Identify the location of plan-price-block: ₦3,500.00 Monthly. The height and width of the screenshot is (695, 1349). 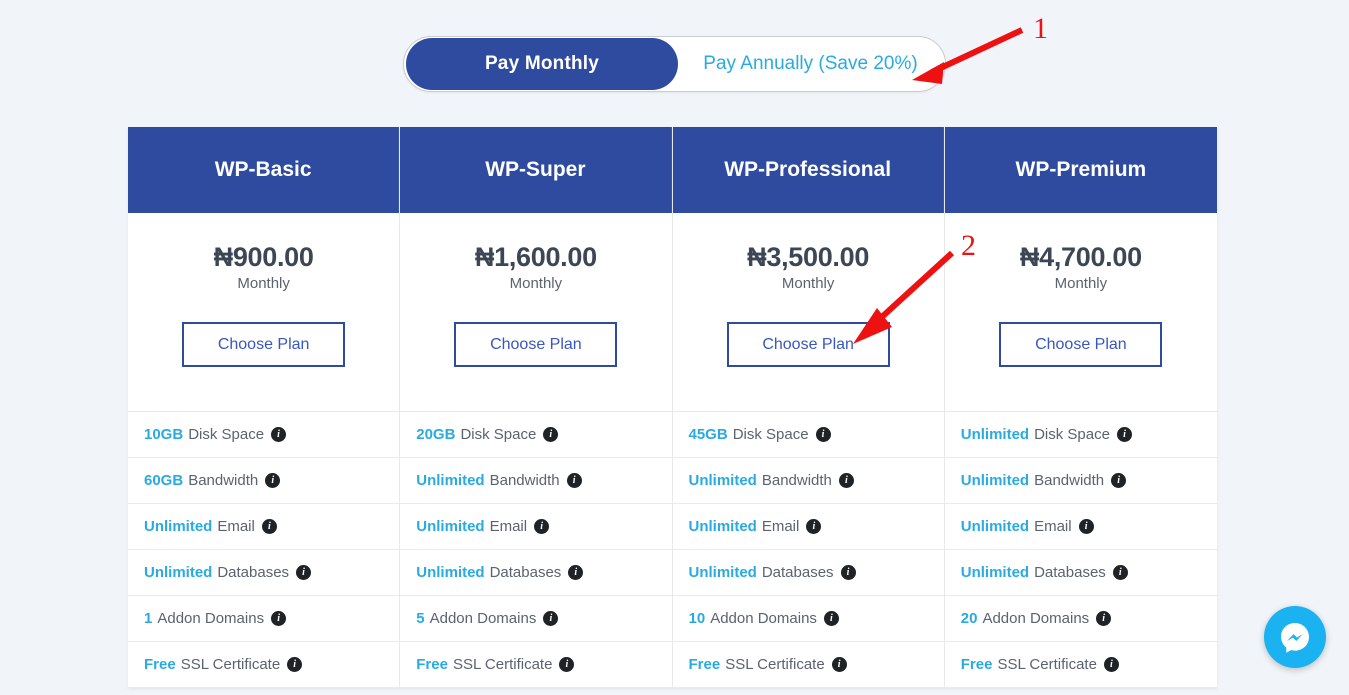
(808, 253).